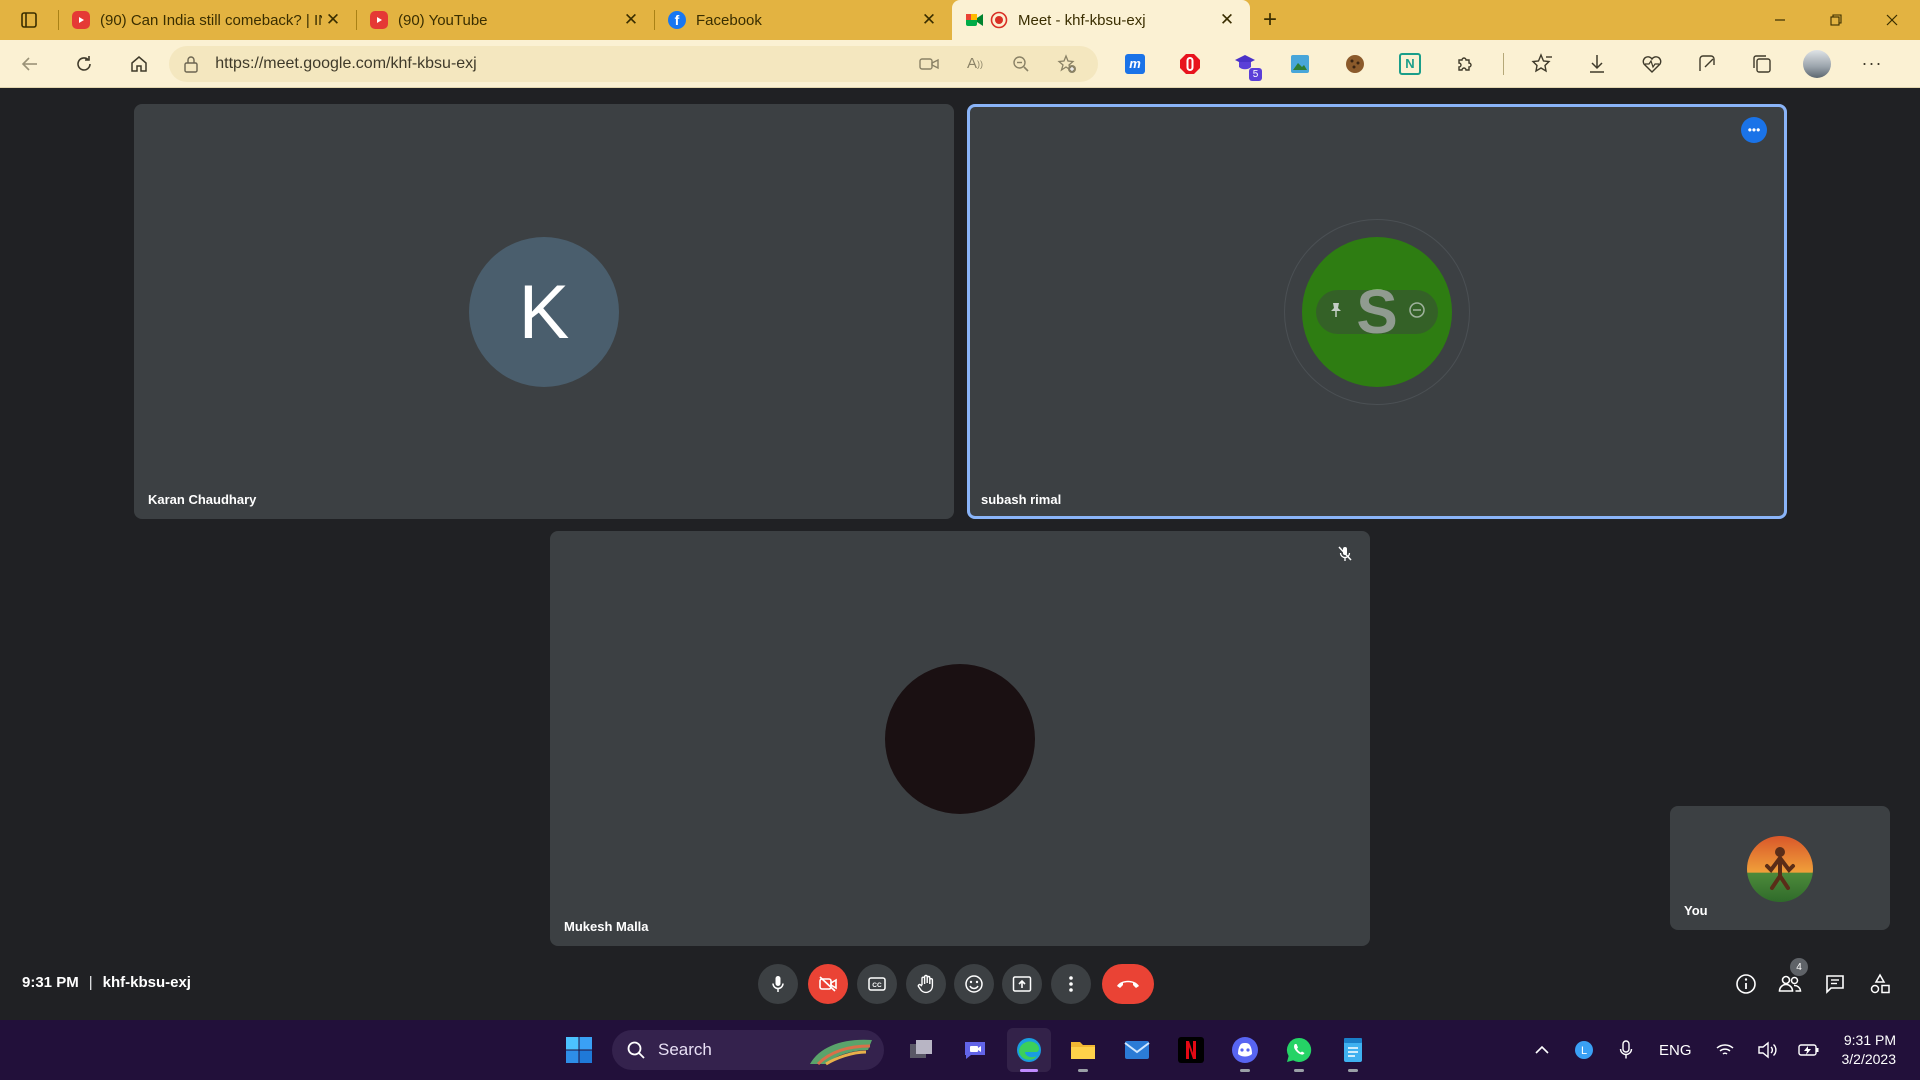 This screenshot has width=1920, height=1080. I want to click on facebook-icon: f, so click(677, 20).